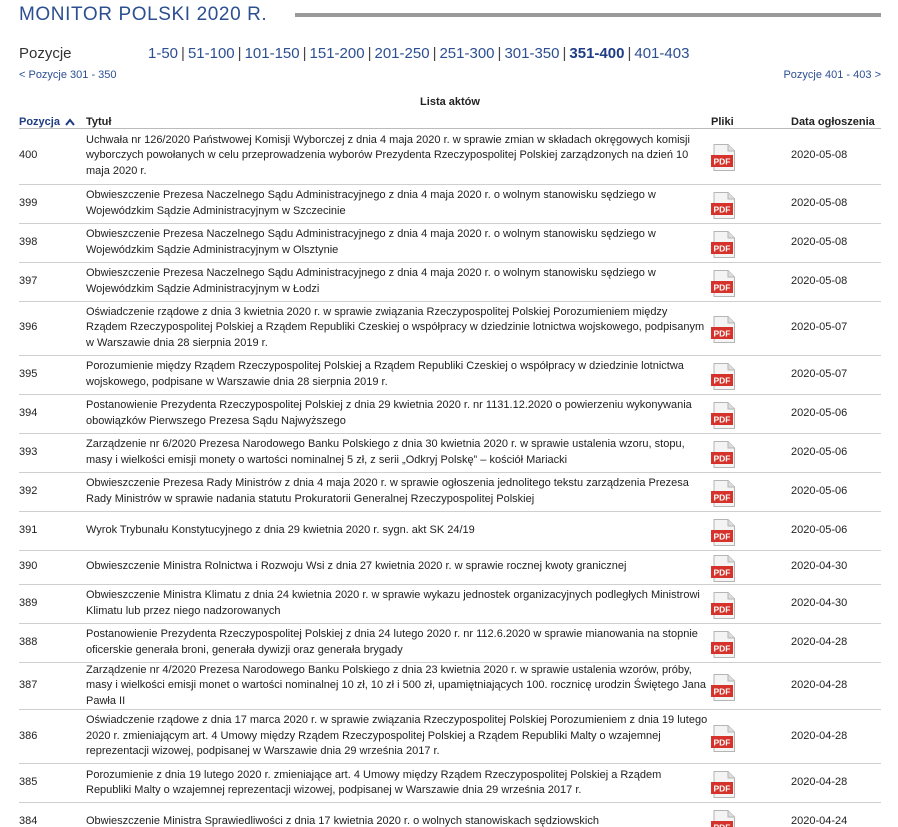  What do you see at coordinates (70, 121) in the screenshot?
I see `sort-ascending-icon` at bounding box center [70, 121].